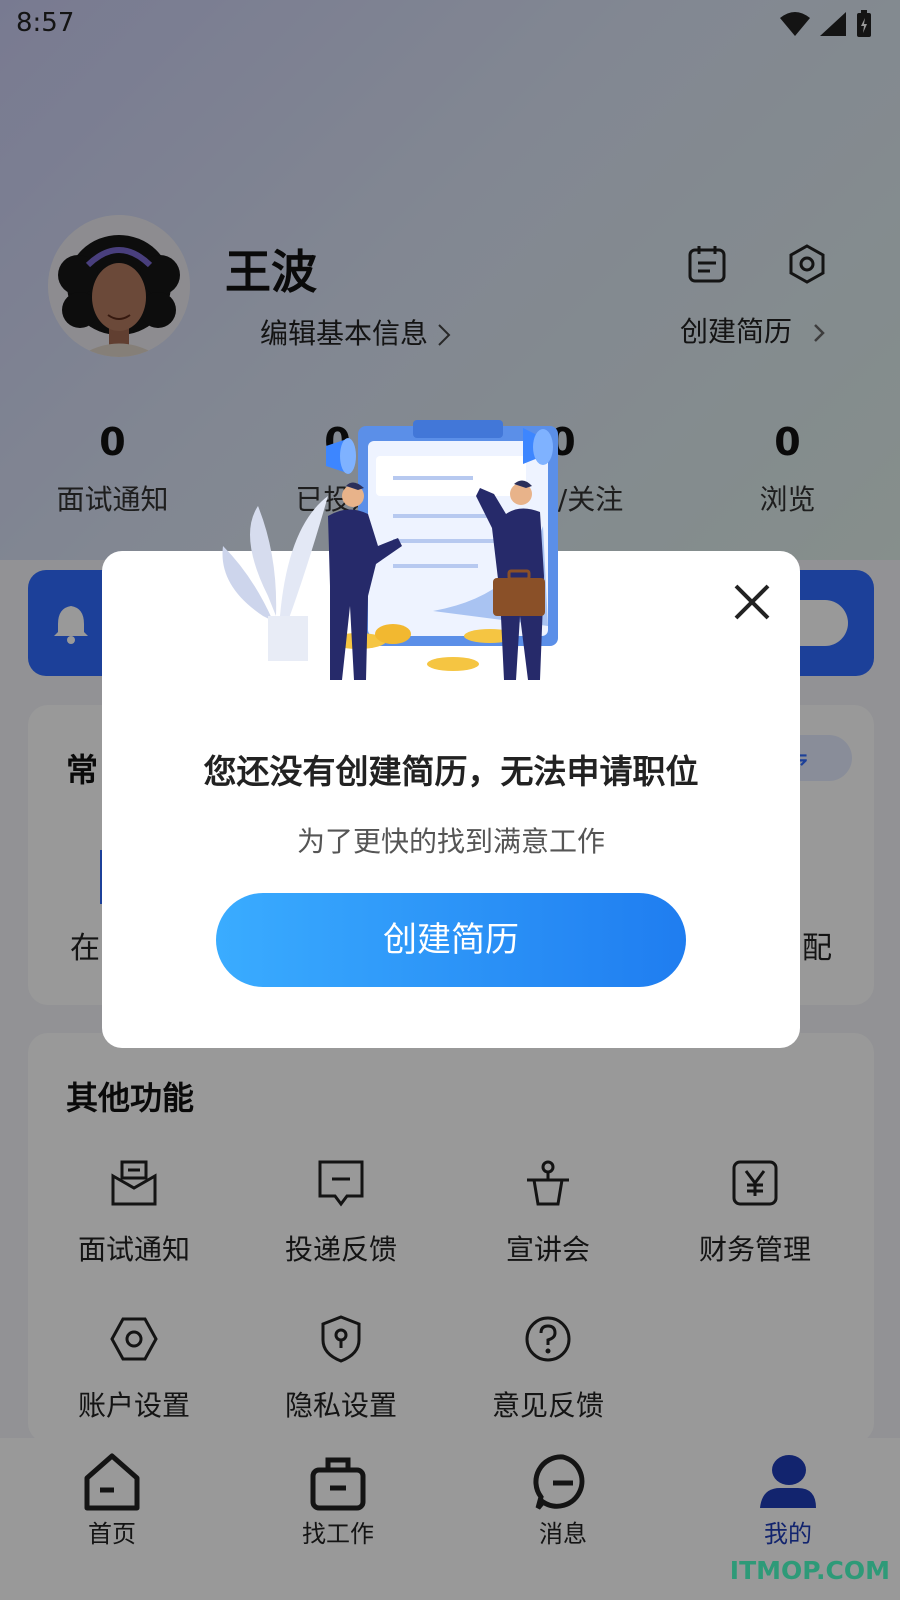 This screenshot has width=900, height=1600. I want to click on close-icon, so click(752, 602).